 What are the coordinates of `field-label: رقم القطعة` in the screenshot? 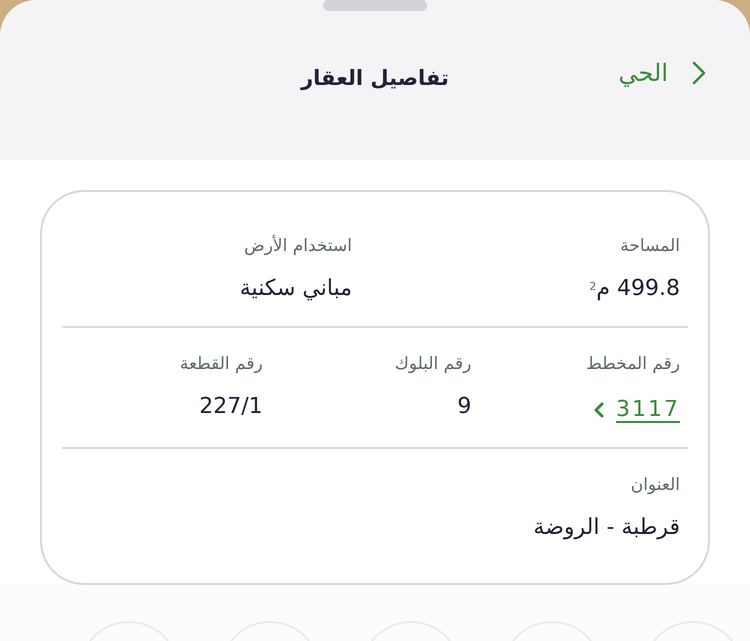 It's located at (221, 364).